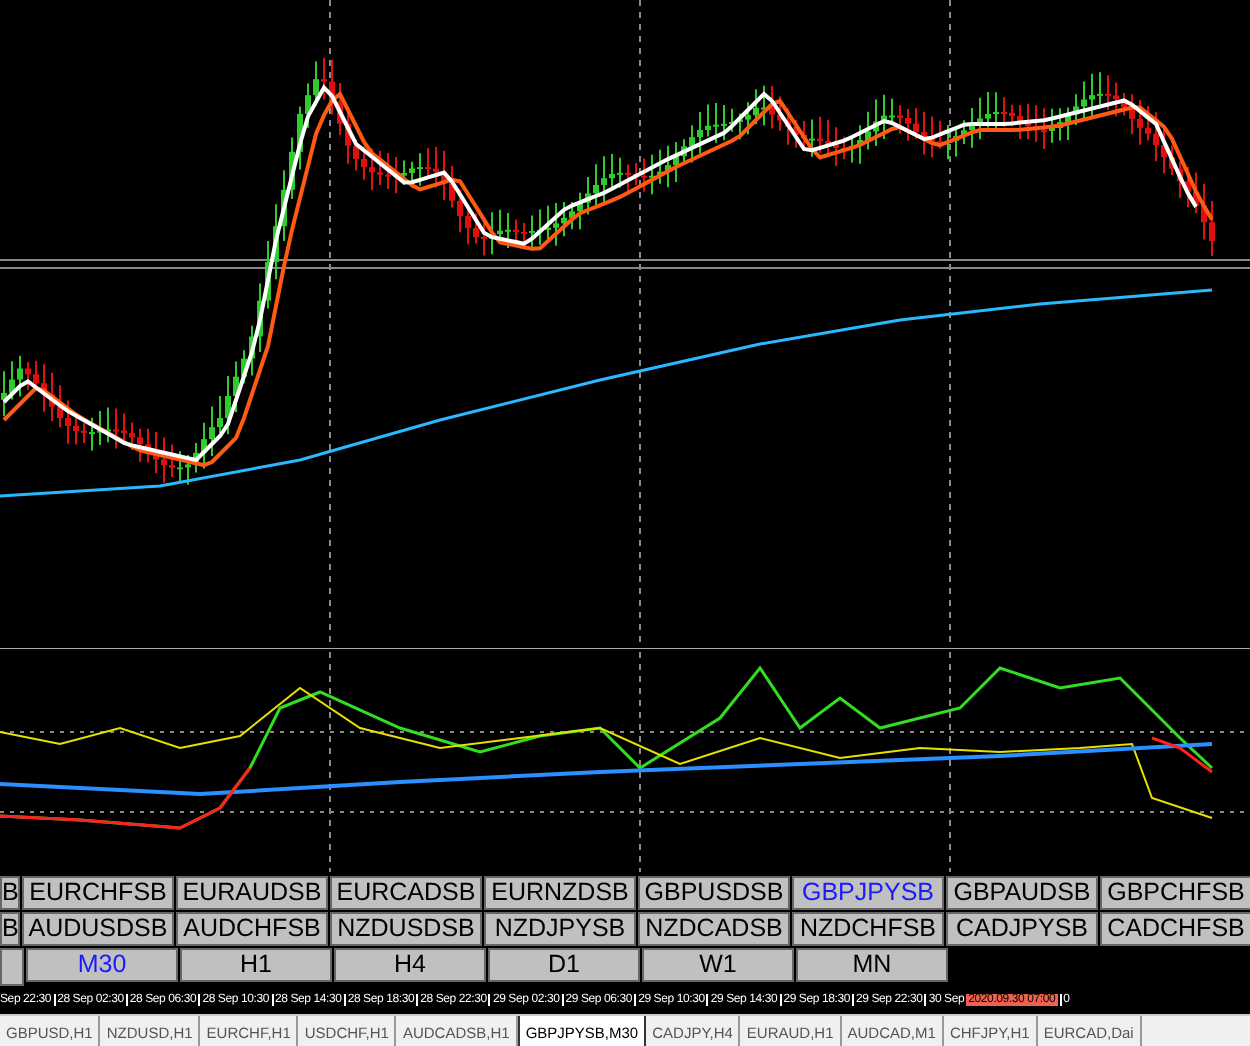 Image resolution: width=1250 pixels, height=1046 pixels. I want to click on symbol-button: EURNZDSB, so click(560, 893).